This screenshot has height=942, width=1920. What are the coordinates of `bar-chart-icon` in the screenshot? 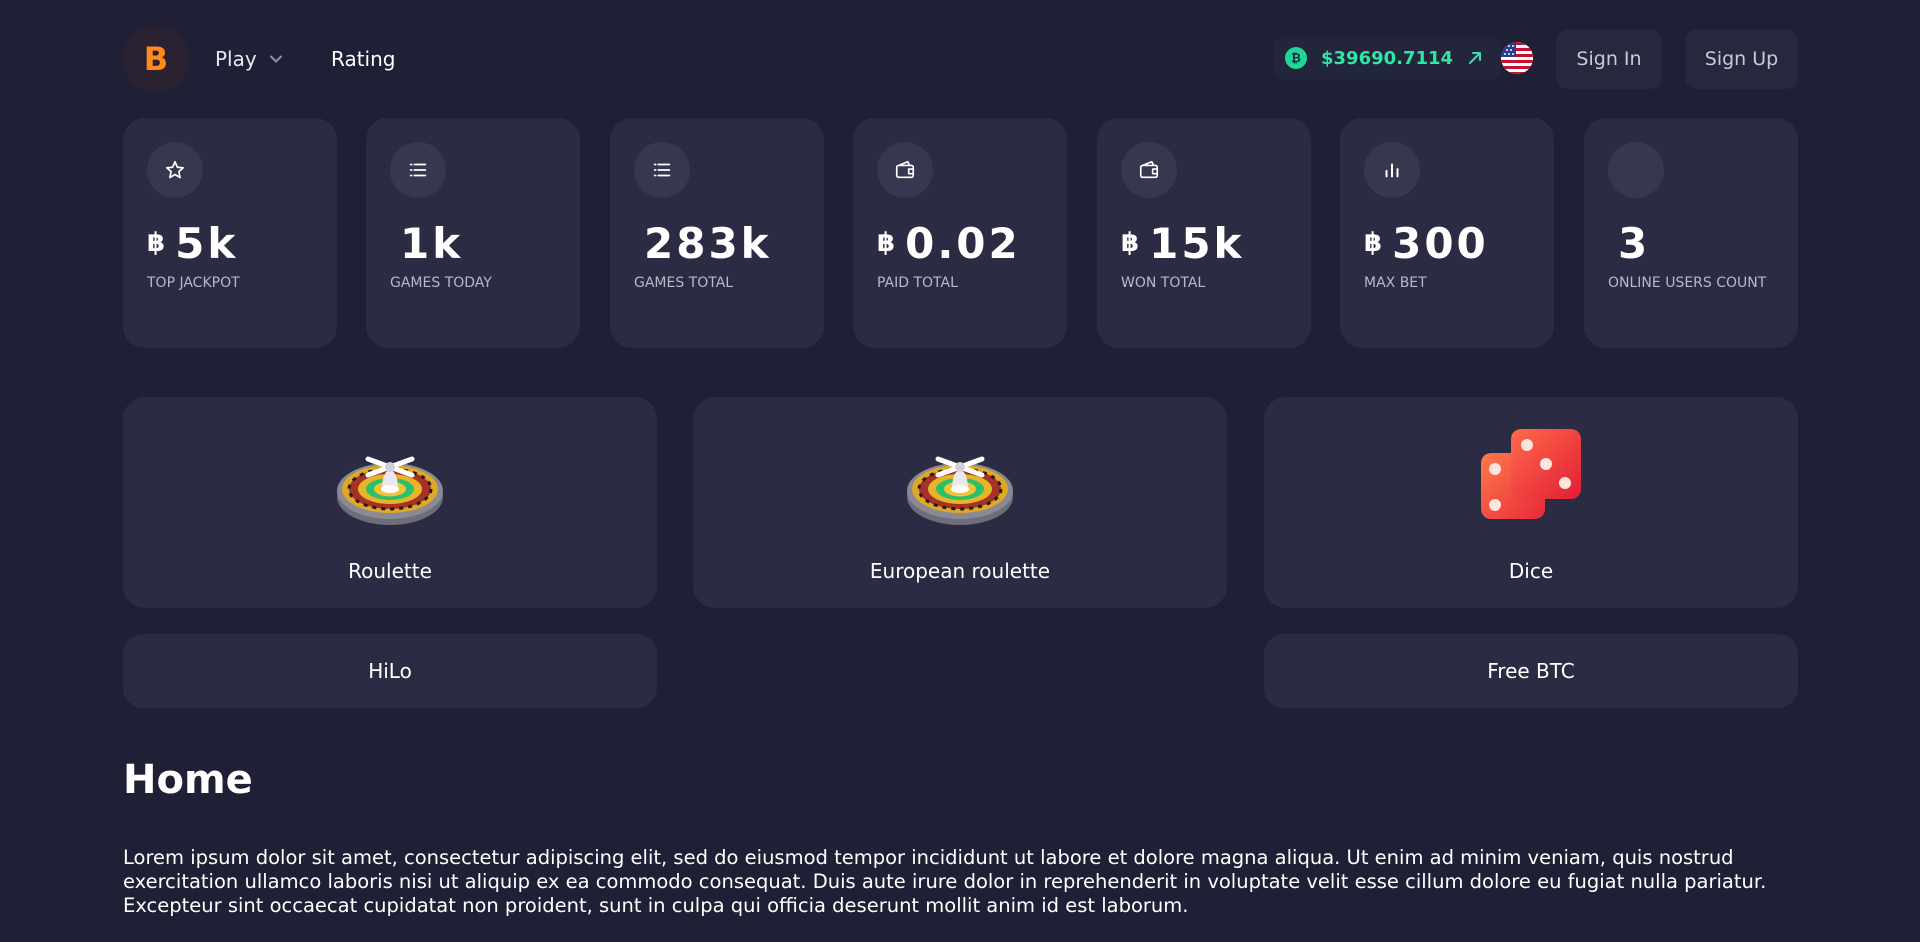 It's located at (1392, 170).